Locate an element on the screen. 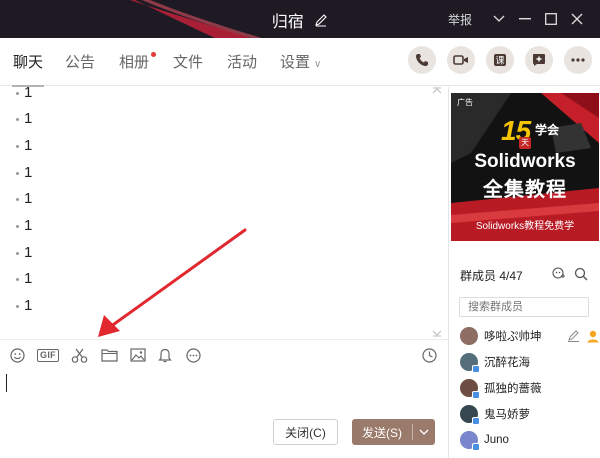 The height and width of the screenshot is (458, 600). members-heading: 群成员 4/47 is located at coordinates (491, 276).